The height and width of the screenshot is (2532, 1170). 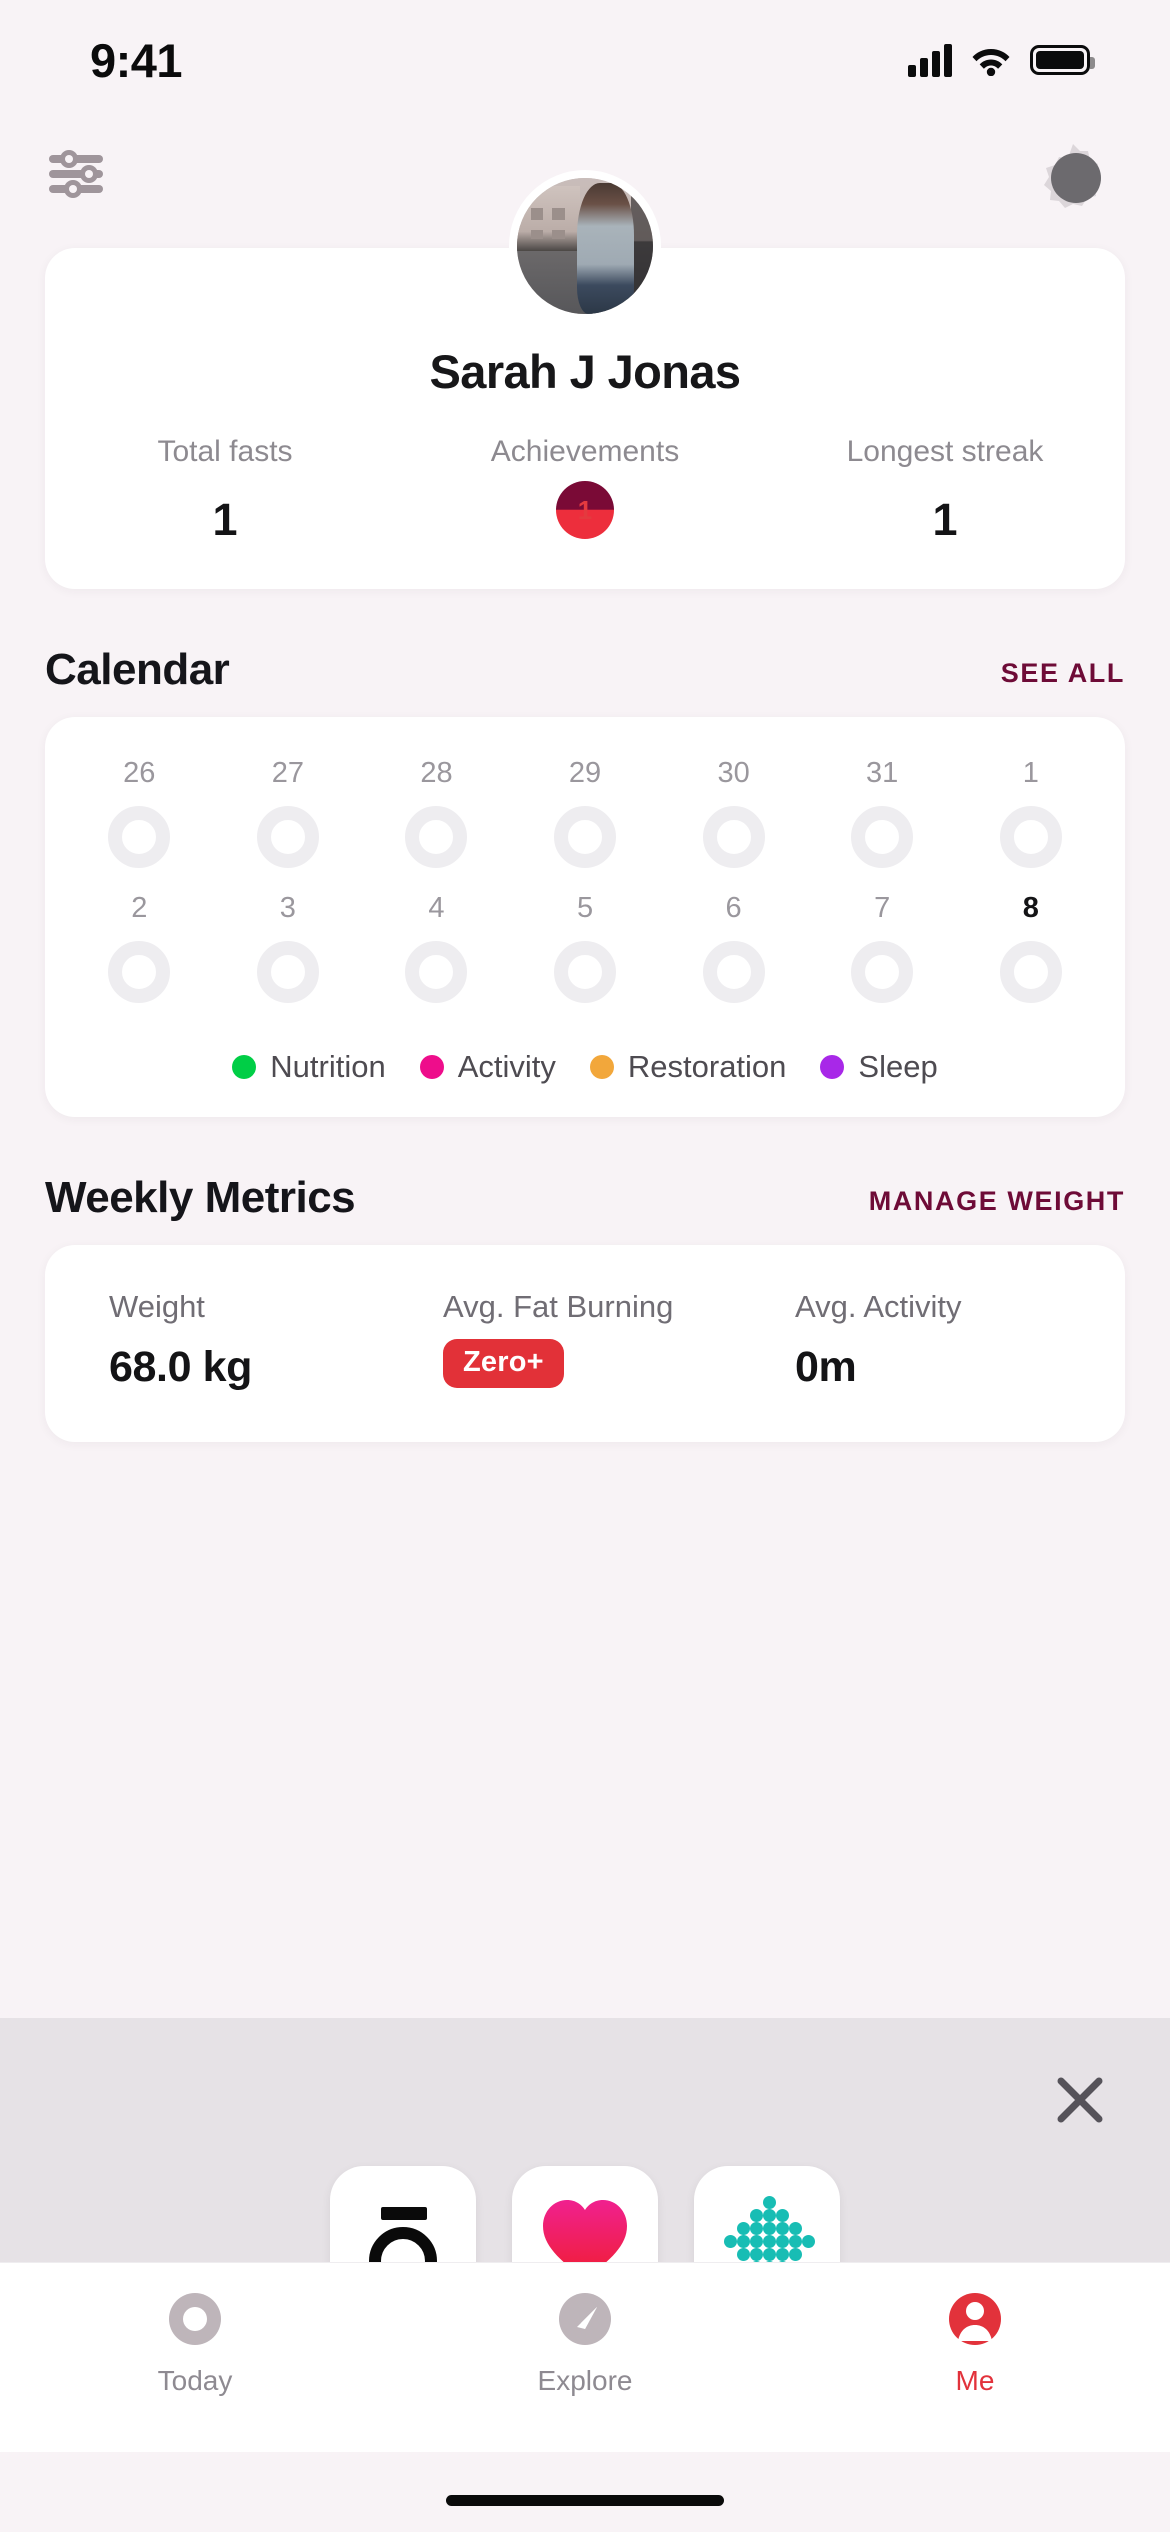 I want to click on calendar-week-row: 2 3 4 5 6 7 8, so click(x=585, y=947).